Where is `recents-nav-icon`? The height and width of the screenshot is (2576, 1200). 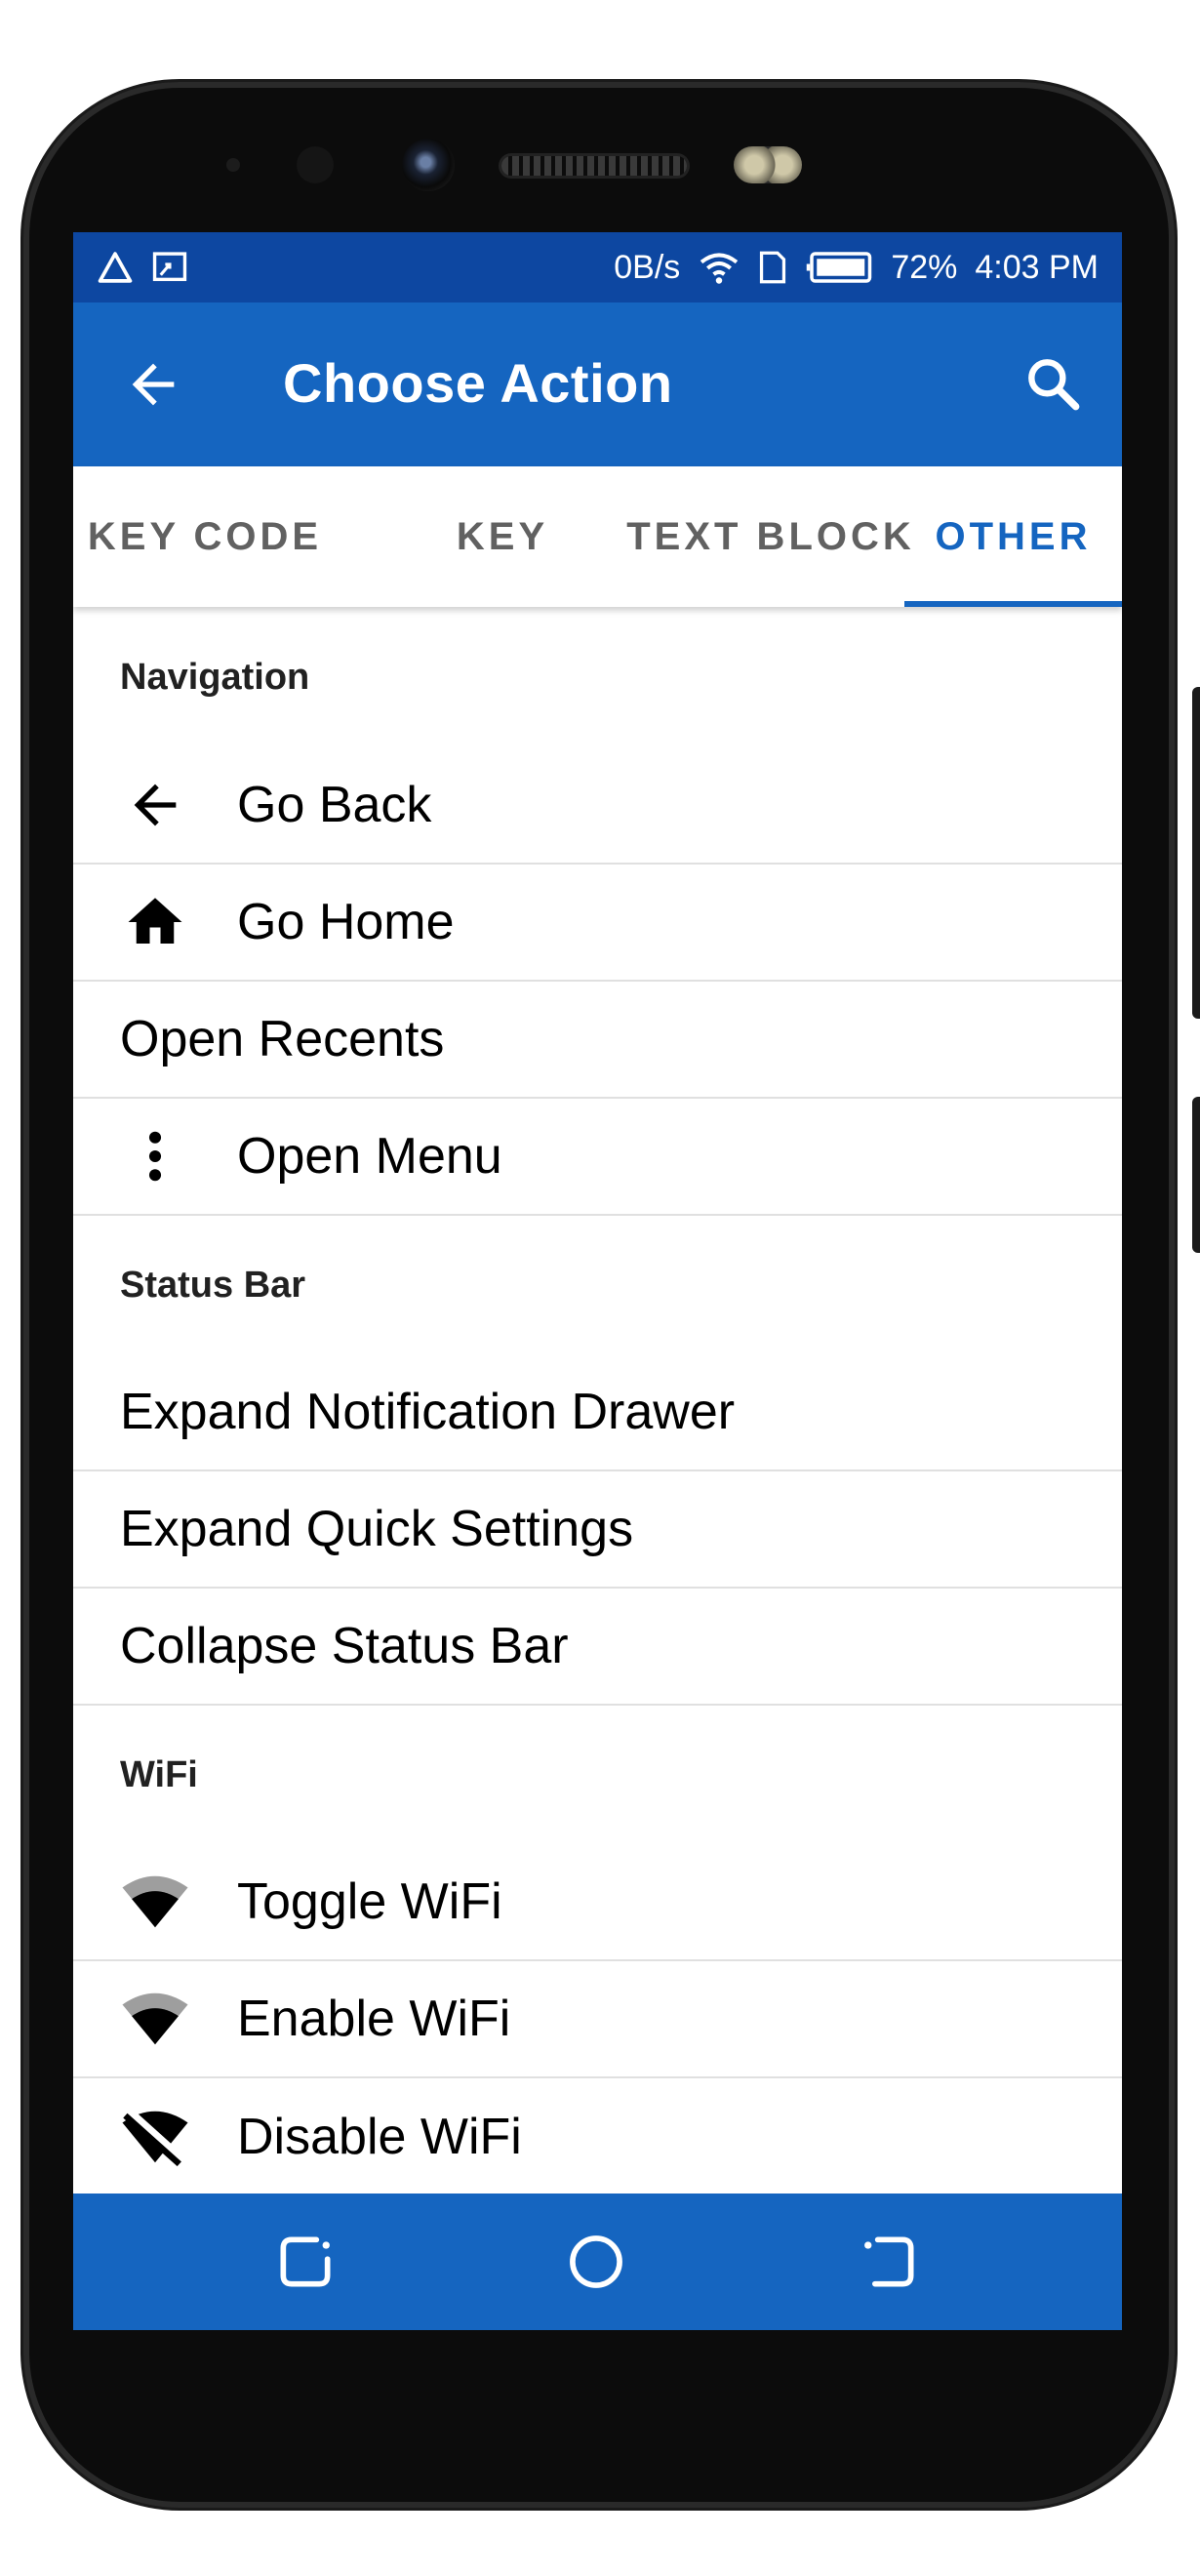
recents-nav-icon is located at coordinates (305, 2262).